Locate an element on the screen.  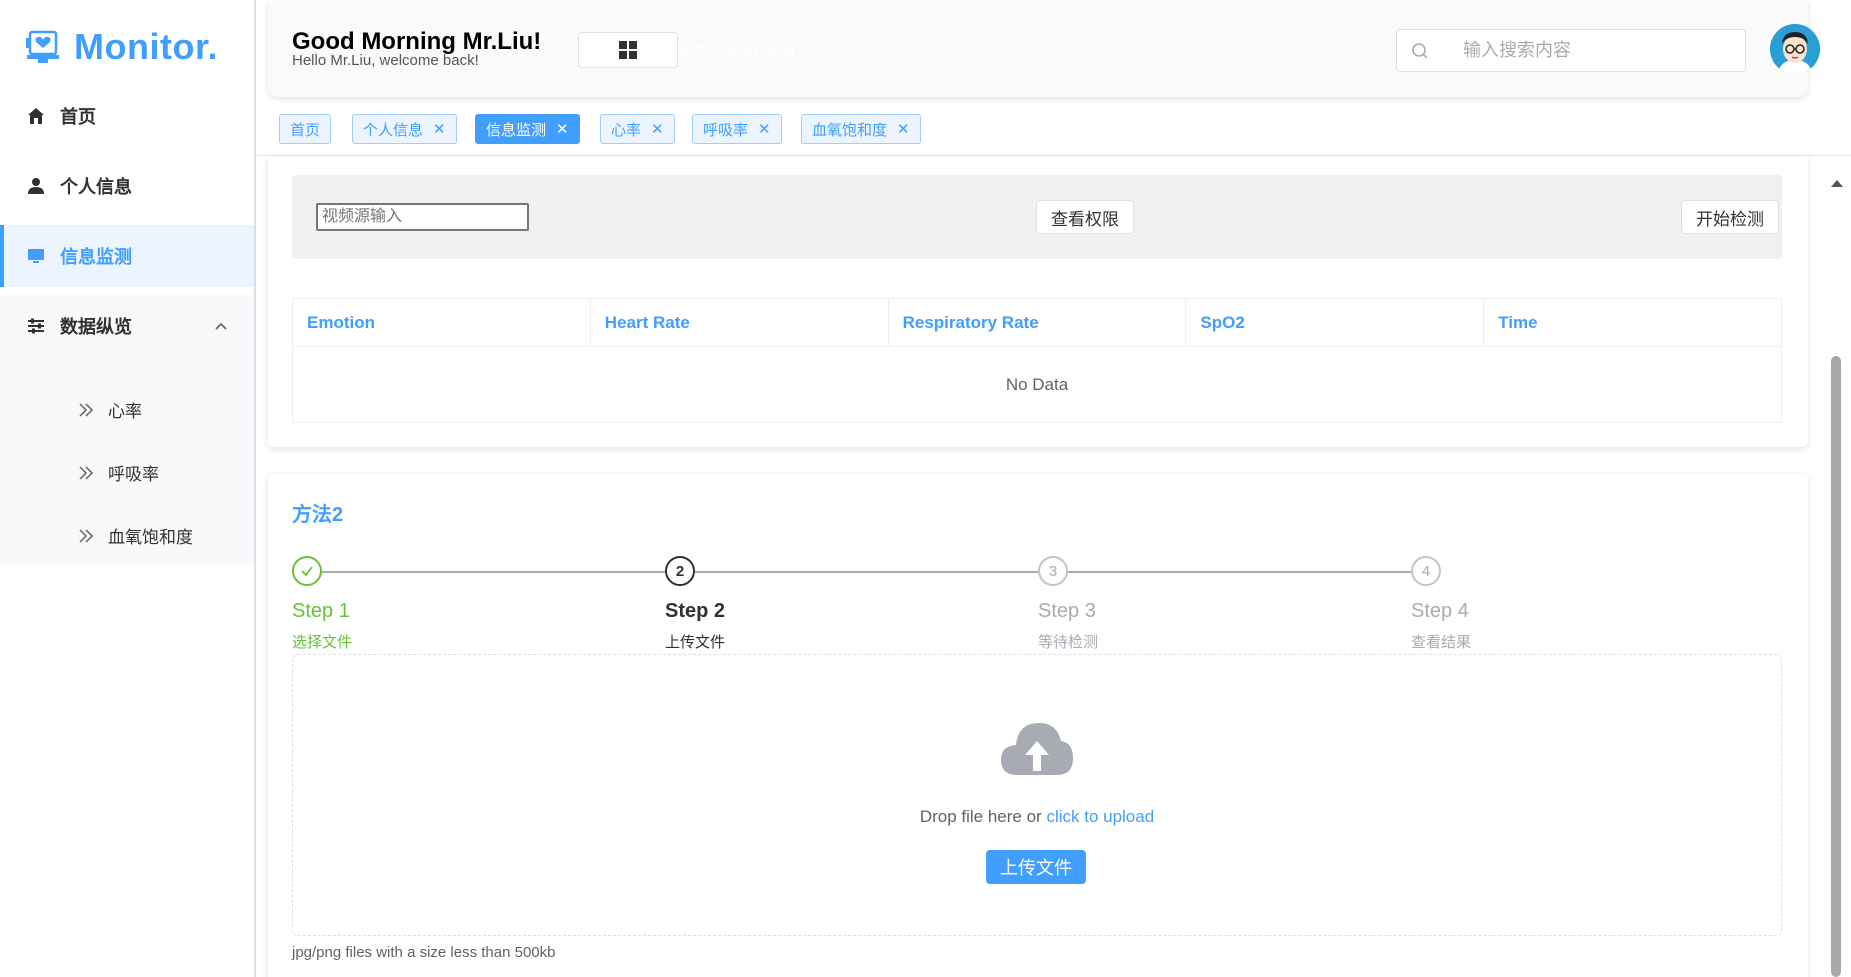
logo-text: Monitor. is located at coordinates (146, 46).